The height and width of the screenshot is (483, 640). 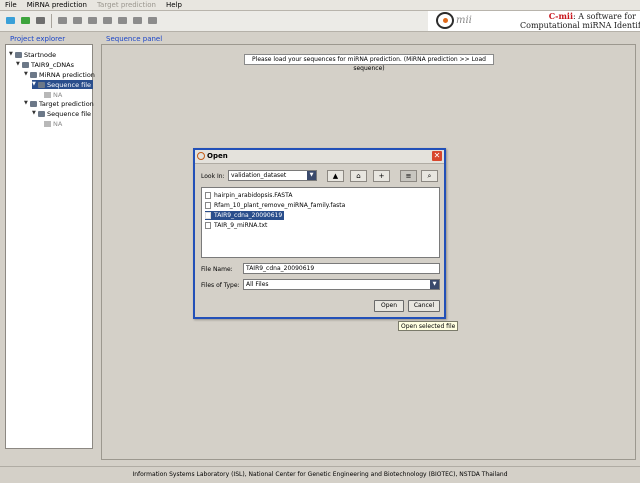 What do you see at coordinates (257, 284) in the screenshot?
I see `files-of-type-value: All Files` at bounding box center [257, 284].